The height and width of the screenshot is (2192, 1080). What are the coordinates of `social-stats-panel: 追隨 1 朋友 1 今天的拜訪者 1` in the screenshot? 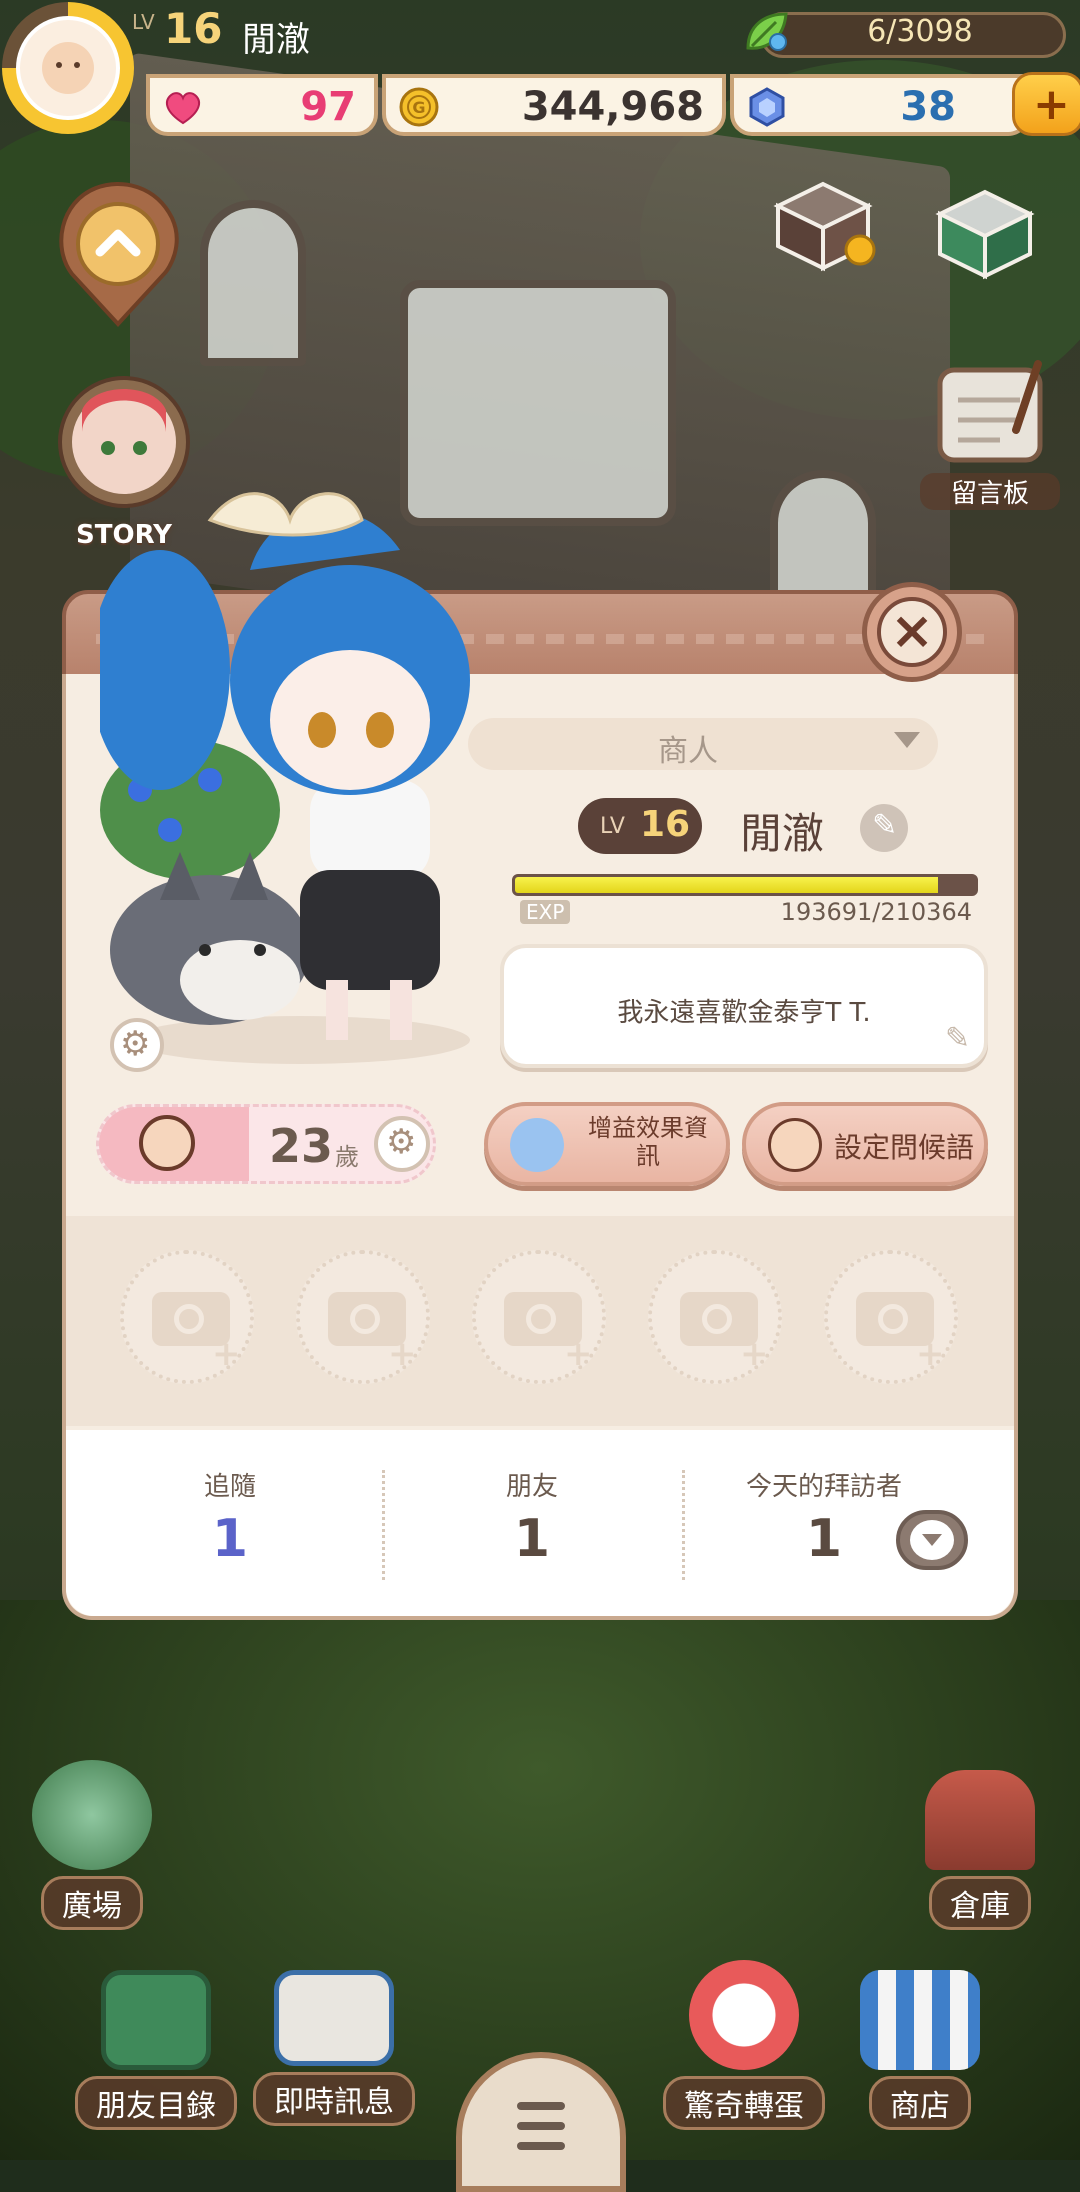 It's located at (540, 1523).